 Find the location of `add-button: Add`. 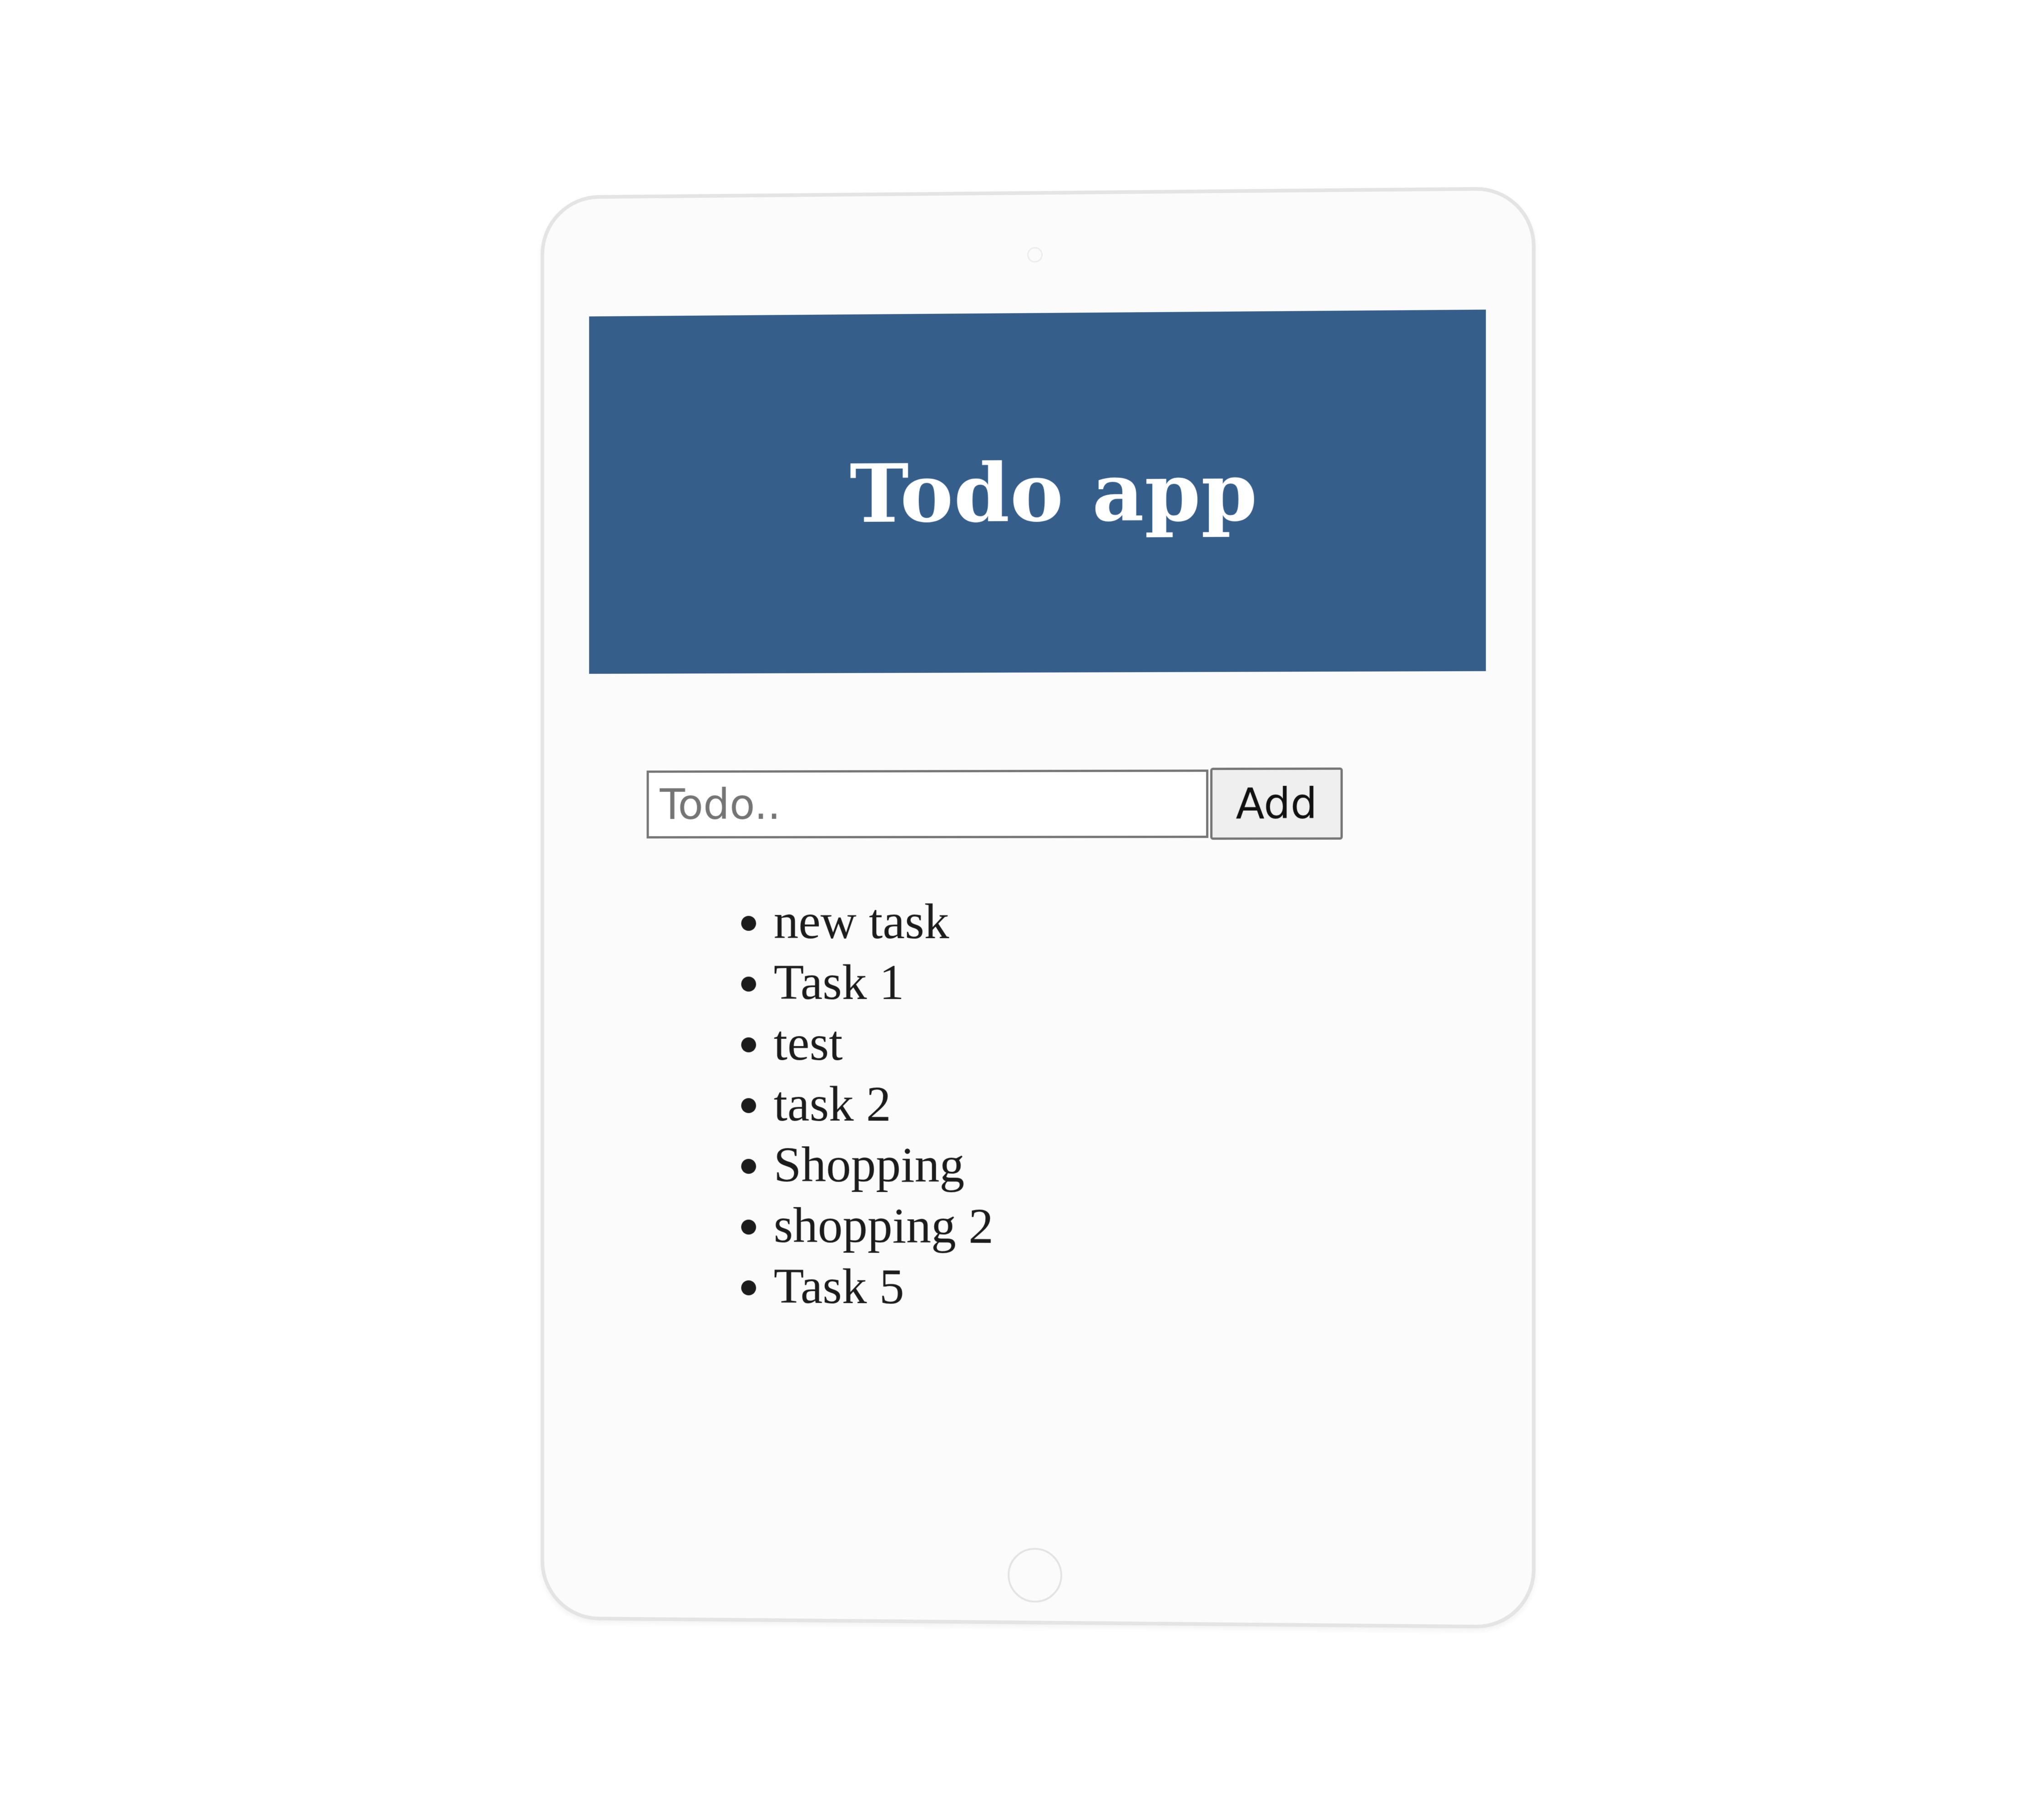

add-button: Add is located at coordinates (1276, 803).